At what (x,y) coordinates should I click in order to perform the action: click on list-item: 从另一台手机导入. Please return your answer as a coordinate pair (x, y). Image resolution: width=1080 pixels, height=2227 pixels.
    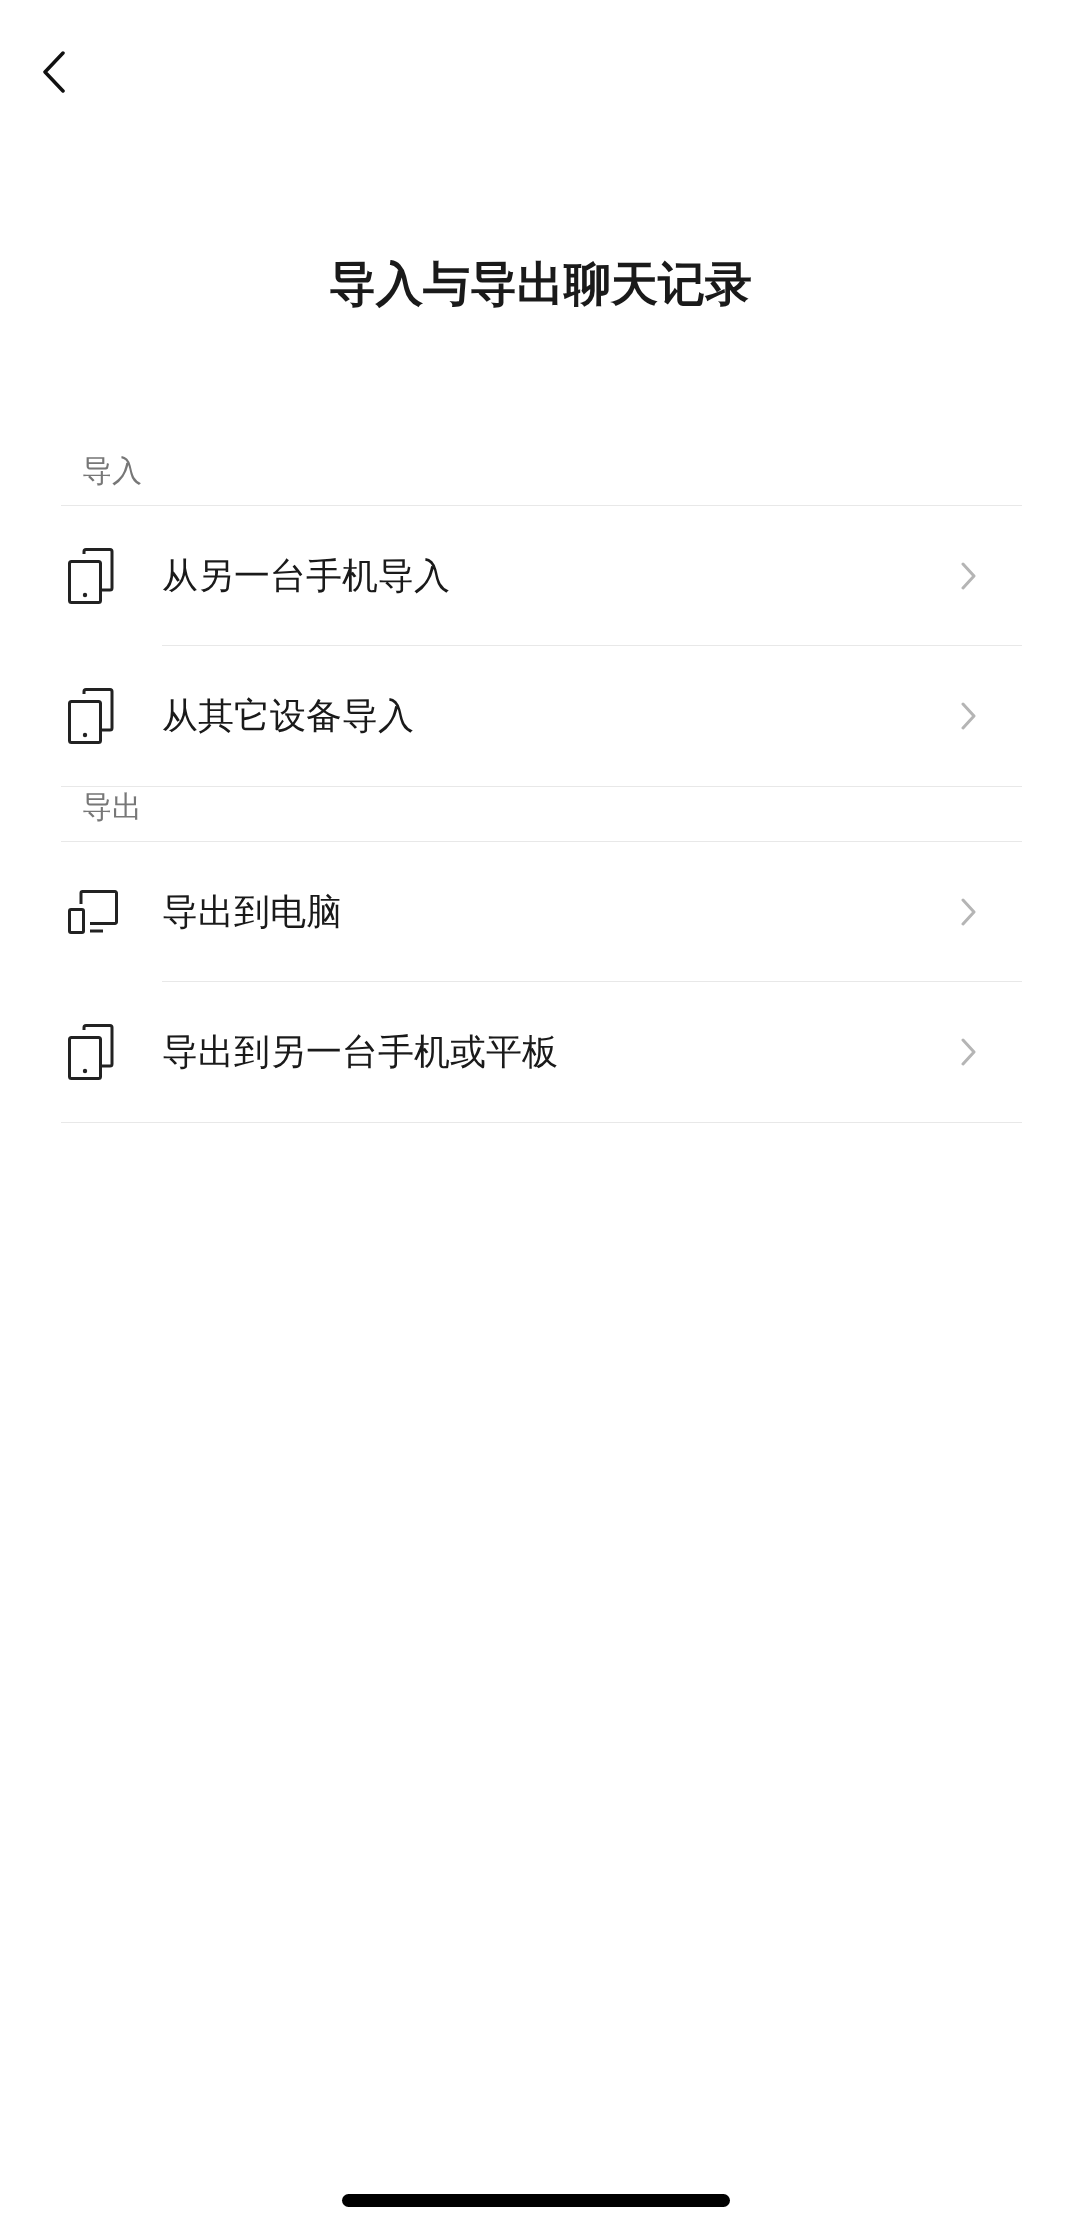
    Looking at the image, I should click on (541, 576).